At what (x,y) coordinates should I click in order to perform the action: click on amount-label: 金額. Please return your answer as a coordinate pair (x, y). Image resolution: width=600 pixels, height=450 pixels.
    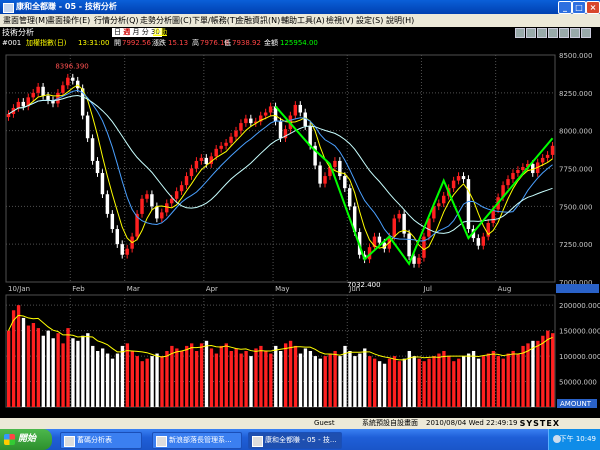
    Looking at the image, I should click on (271, 43).